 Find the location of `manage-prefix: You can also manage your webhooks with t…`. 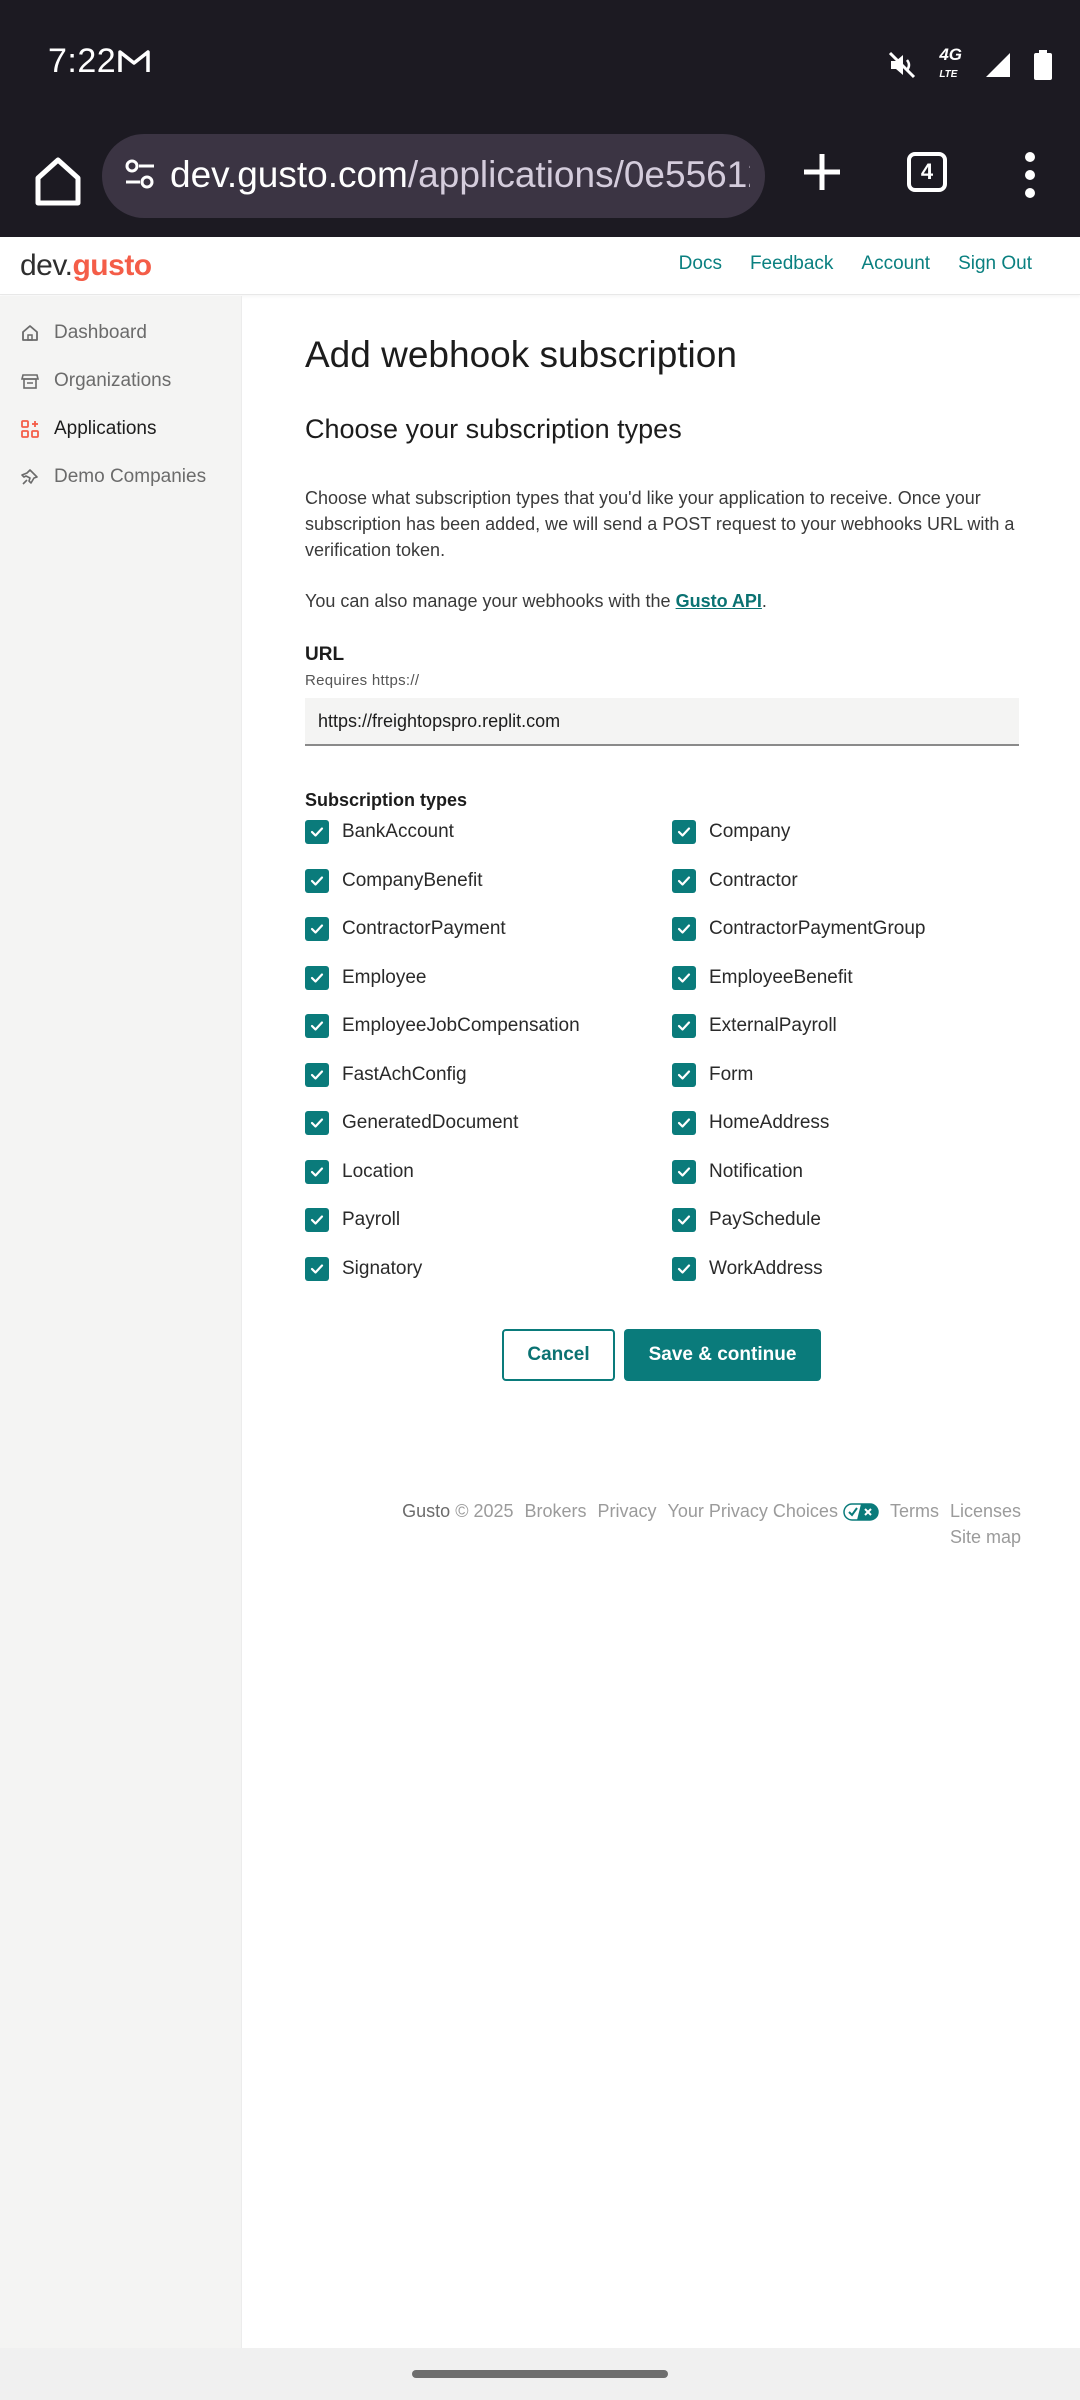

manage-prefix: You can also manage your webhooks with t… is located at coordinates (490, 601).